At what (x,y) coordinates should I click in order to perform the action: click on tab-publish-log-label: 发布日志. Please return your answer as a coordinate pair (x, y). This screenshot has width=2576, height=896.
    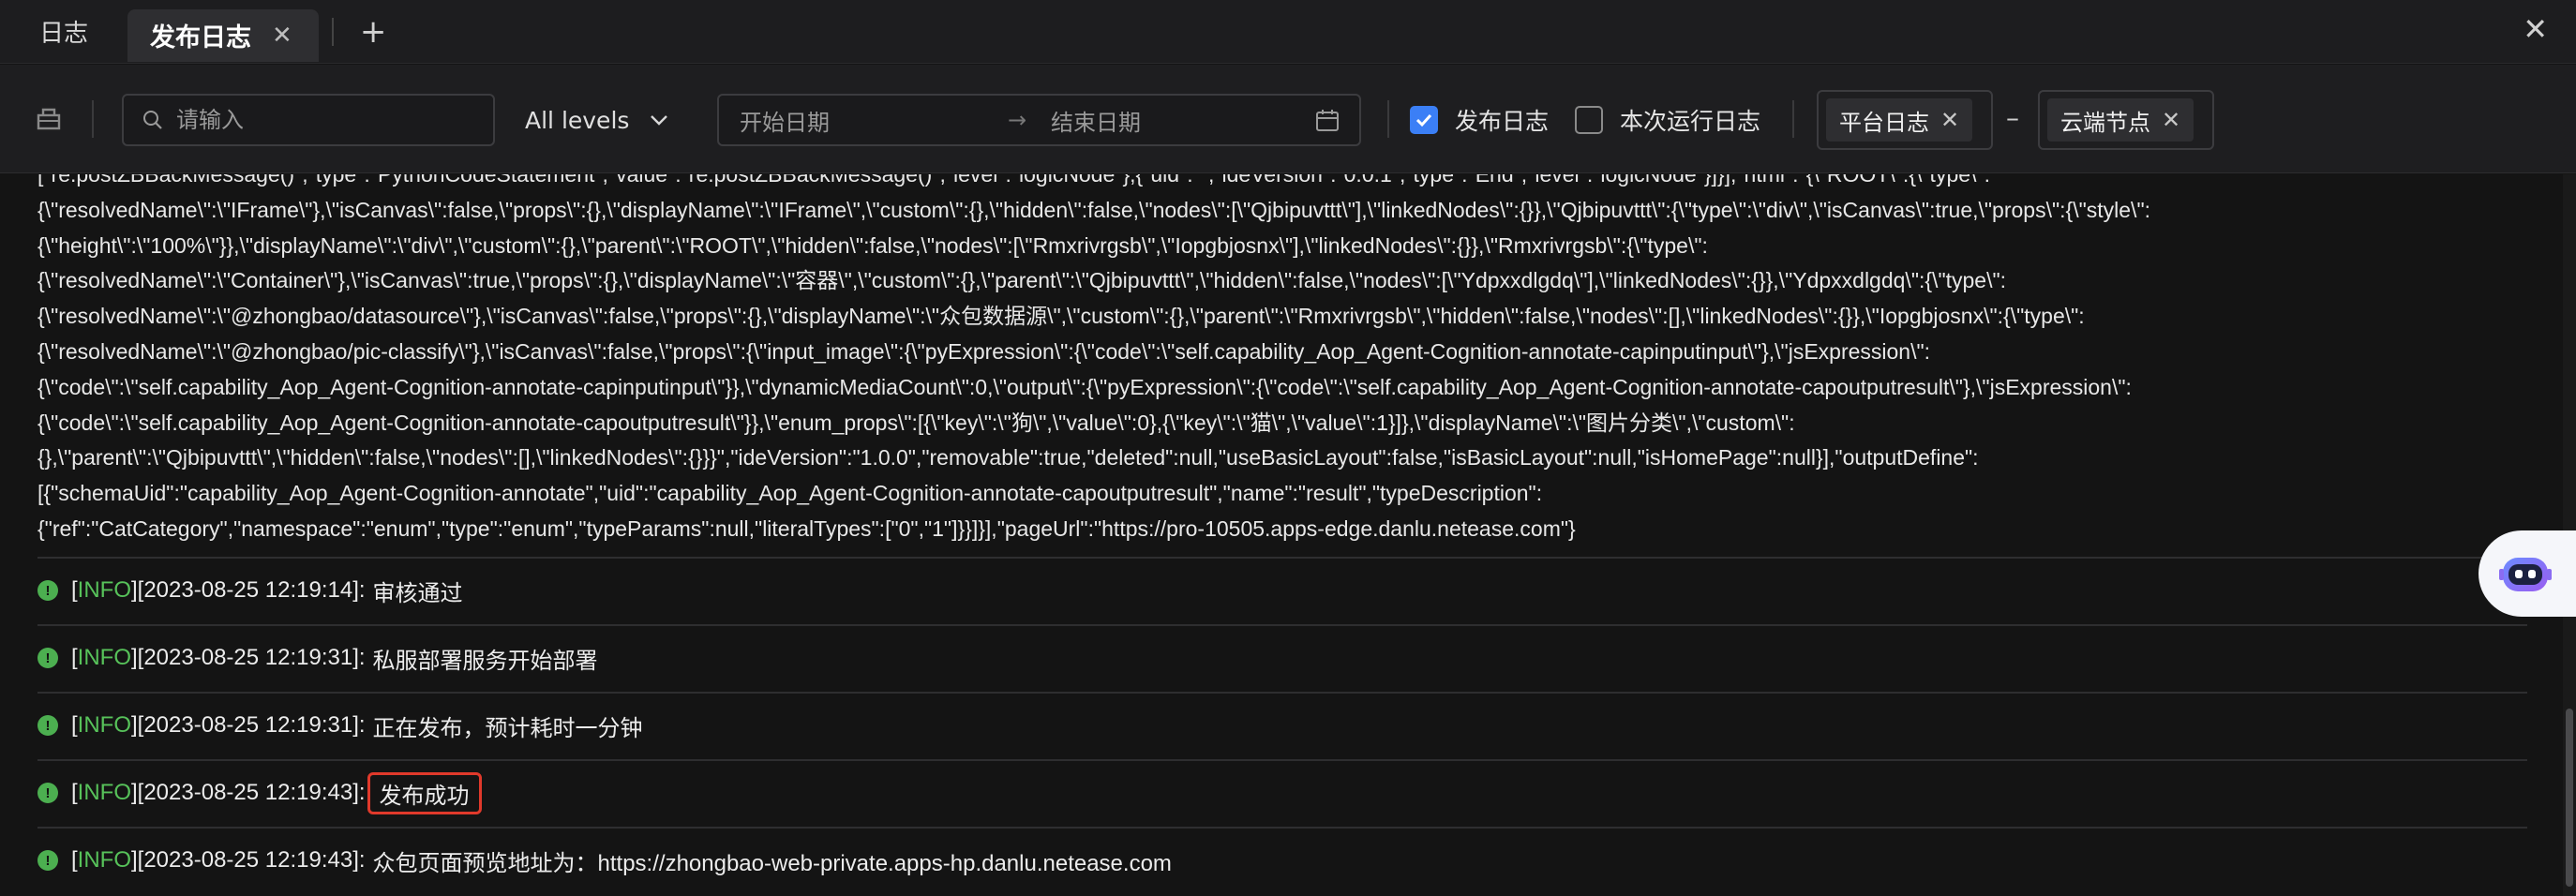
    Looking at the image, I should click on (201, 37).